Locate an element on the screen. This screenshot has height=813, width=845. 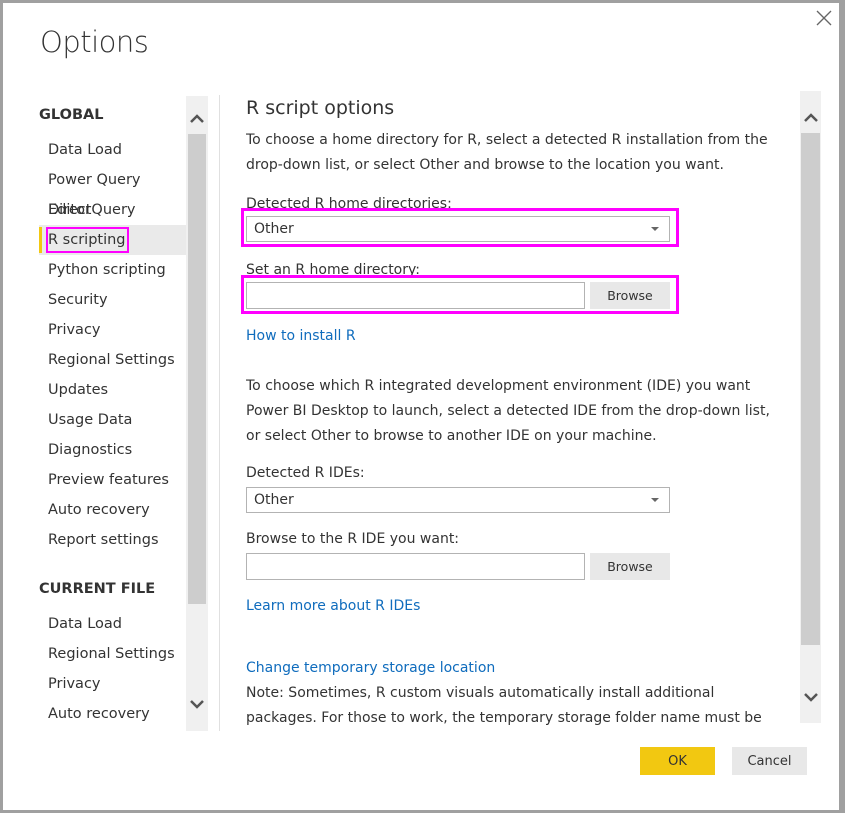
sidebar-item-label: Usage Data is located at coordinates (90, 420).